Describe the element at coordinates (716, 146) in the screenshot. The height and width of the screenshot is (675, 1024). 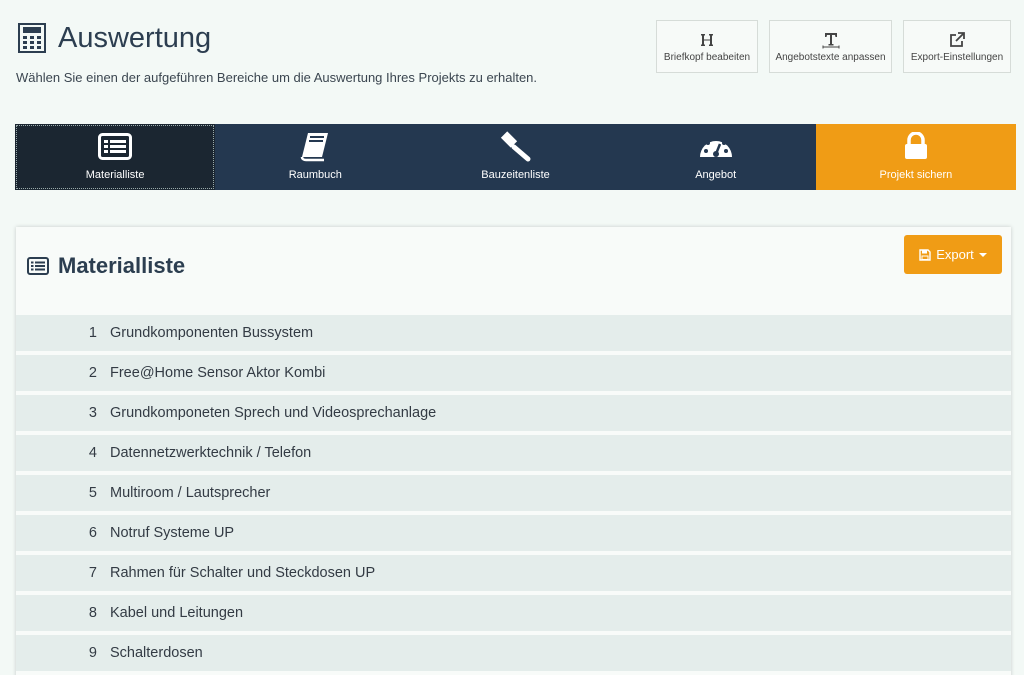
I see `dashboard-icon` at that location.